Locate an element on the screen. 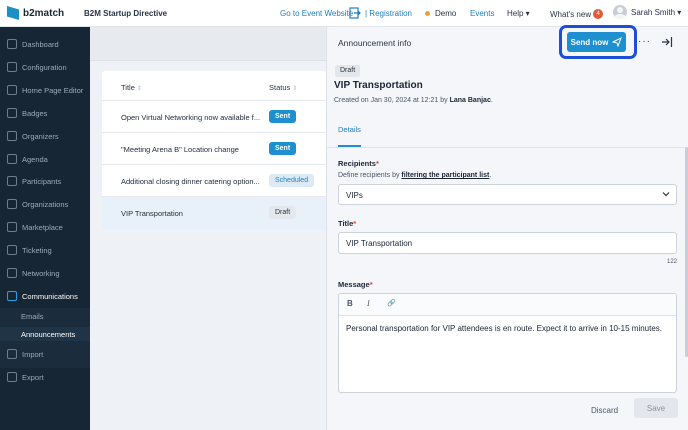 This screenshot has width=688, height=430. logo-text: b2match is located at coordinates (44, 13).